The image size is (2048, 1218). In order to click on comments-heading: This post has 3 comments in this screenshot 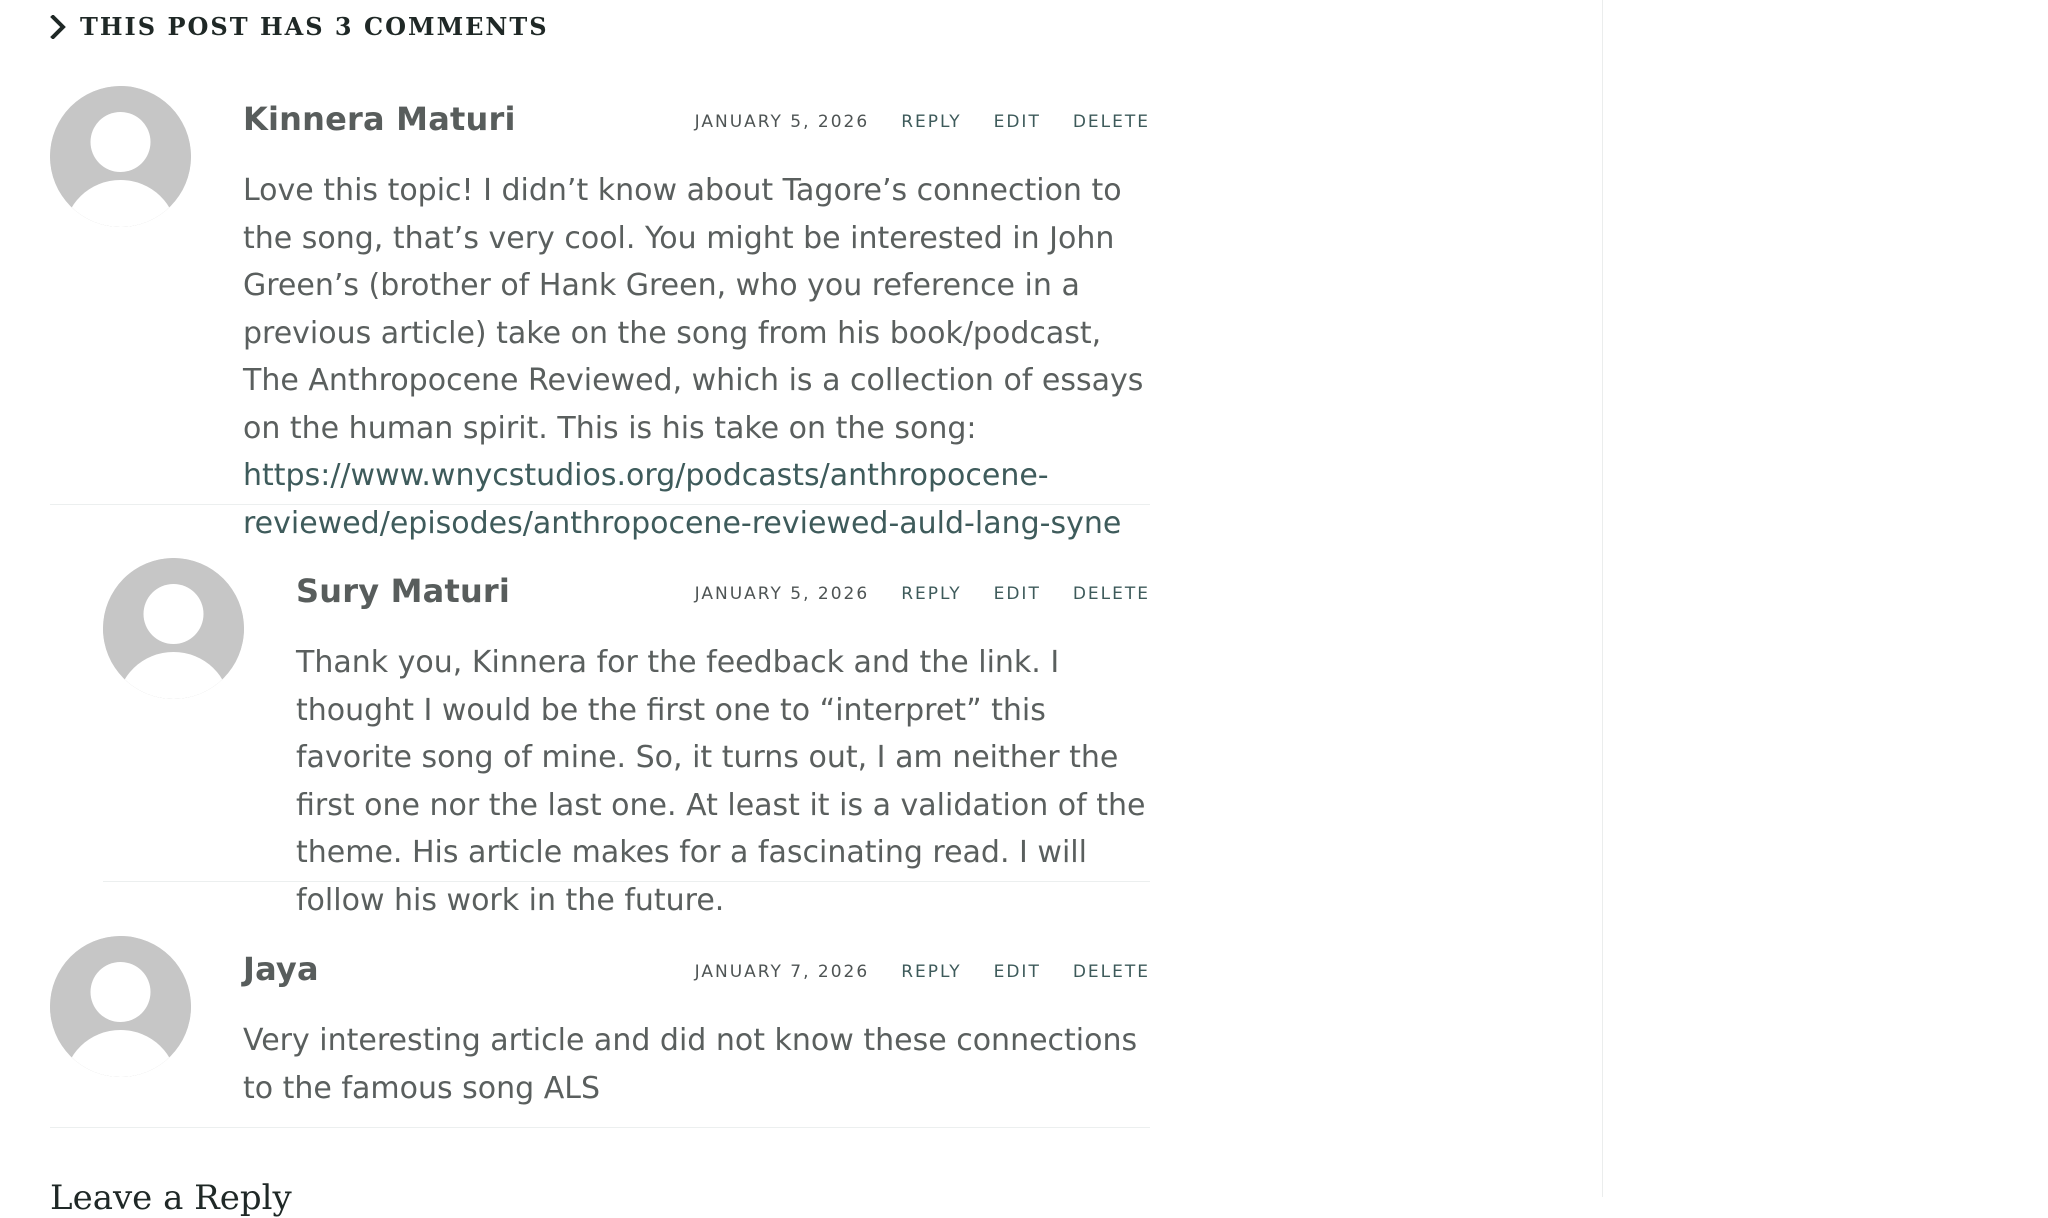, I will do `click(299, 26)`.